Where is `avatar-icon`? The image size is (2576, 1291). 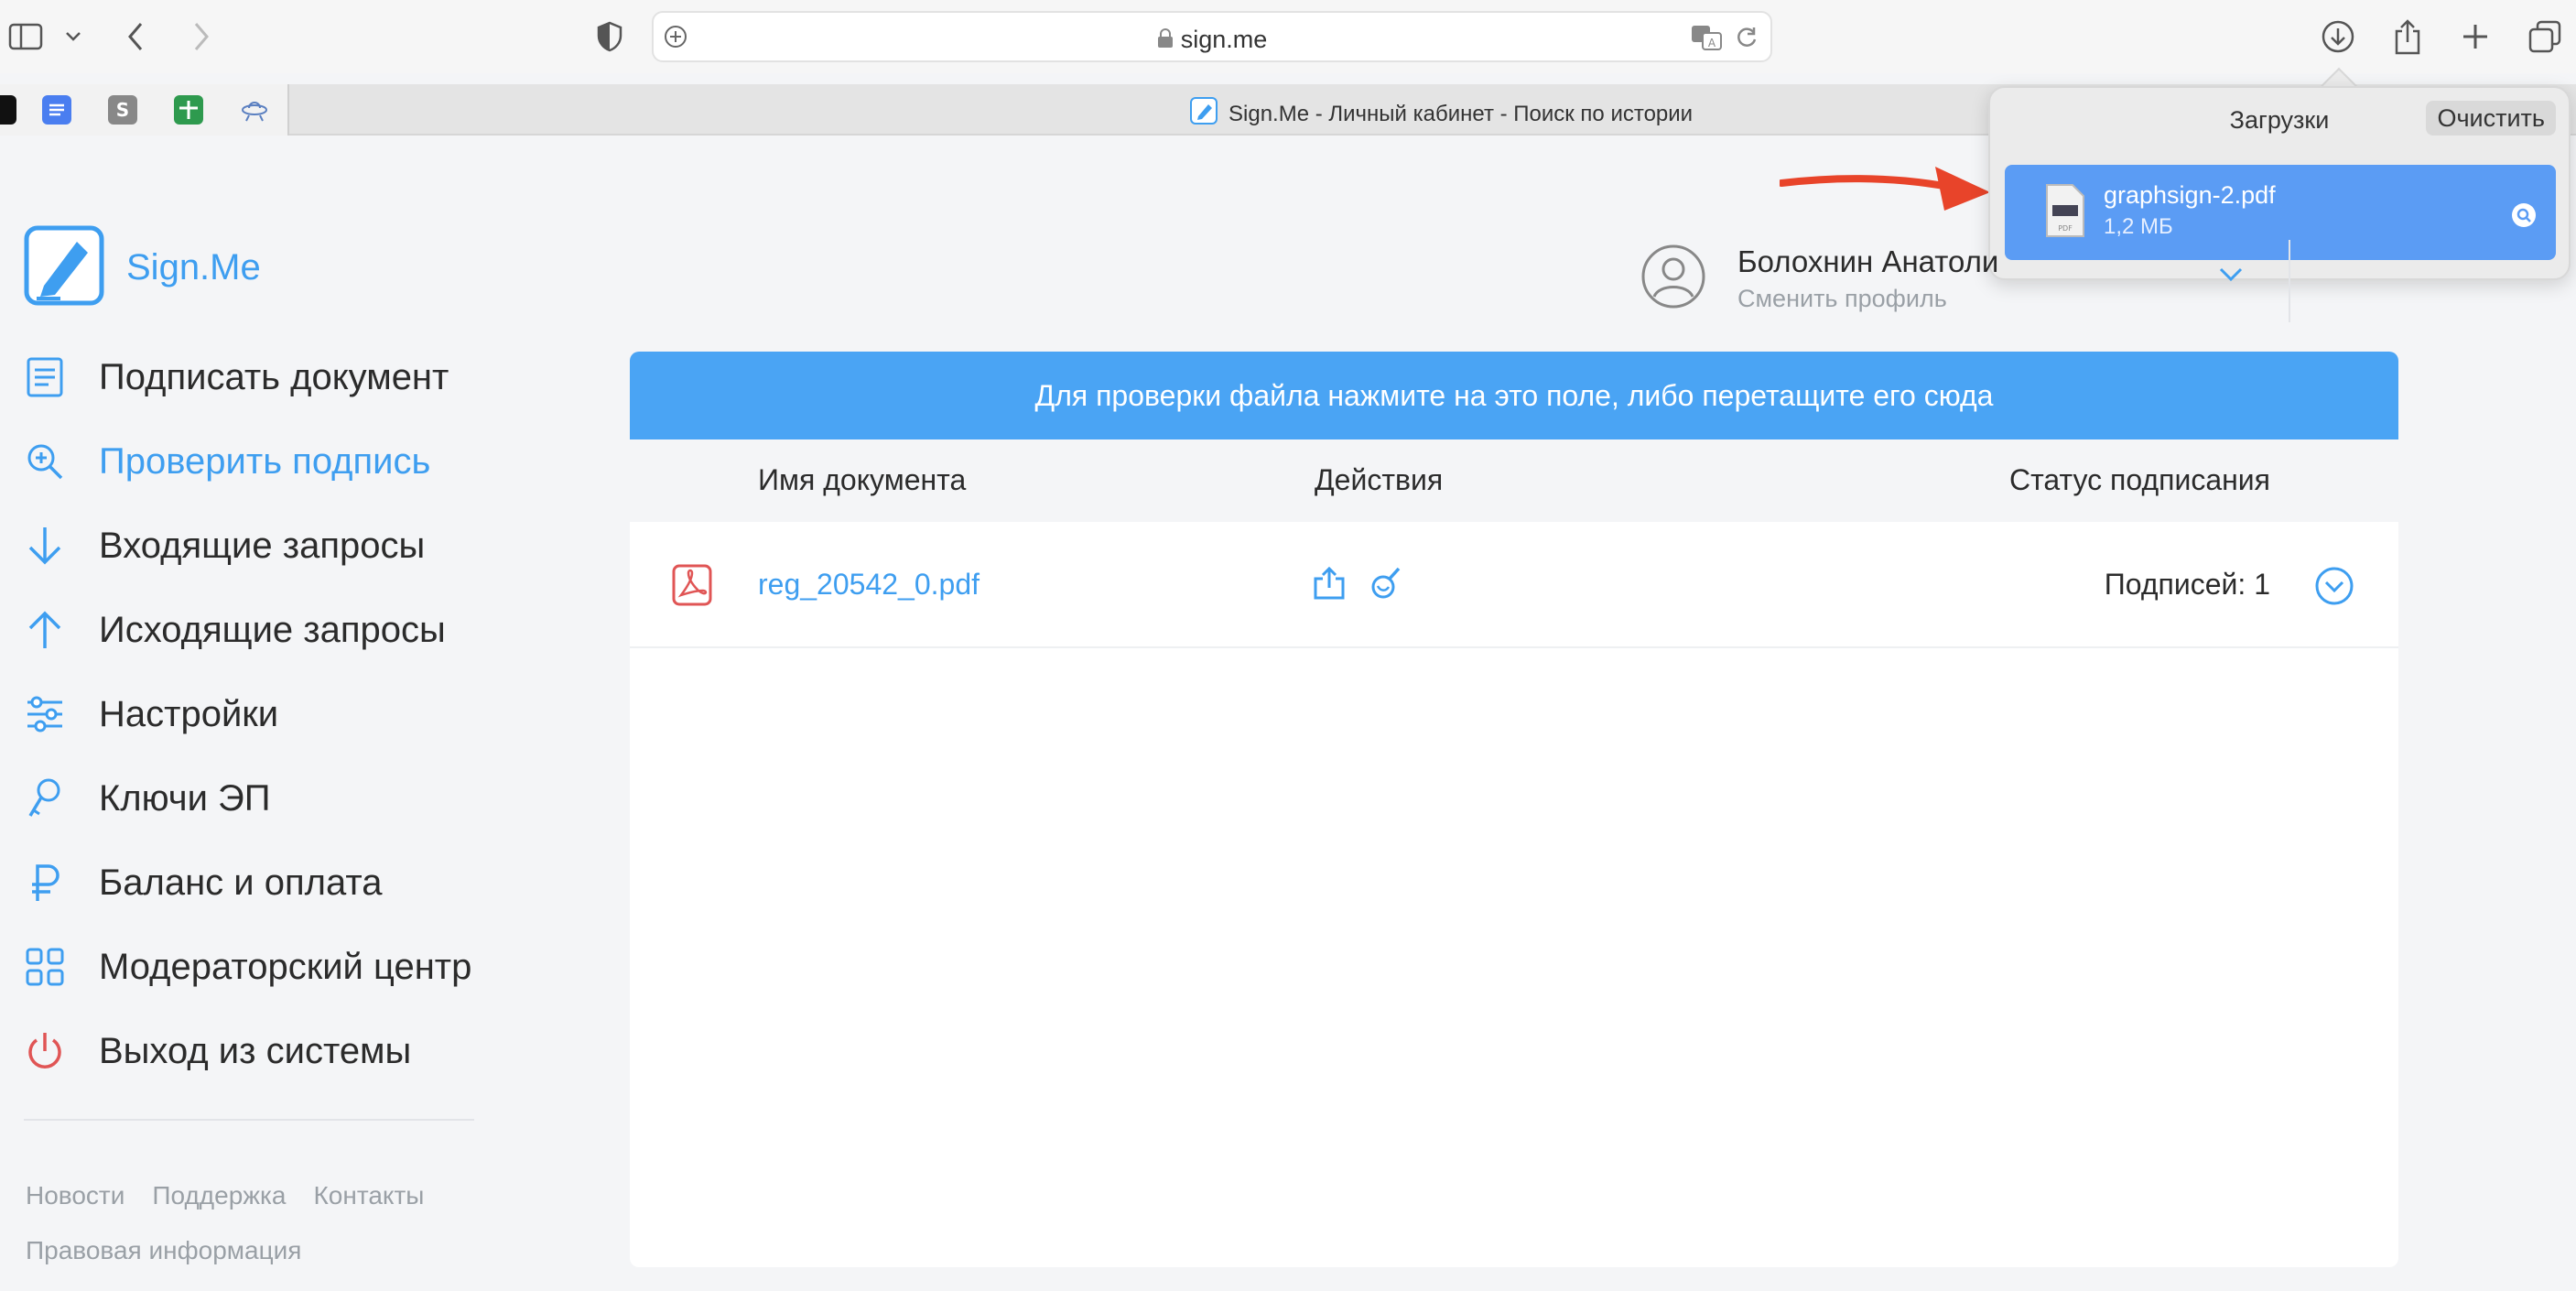 avatar-icon is located at coordinates (1673, 279).